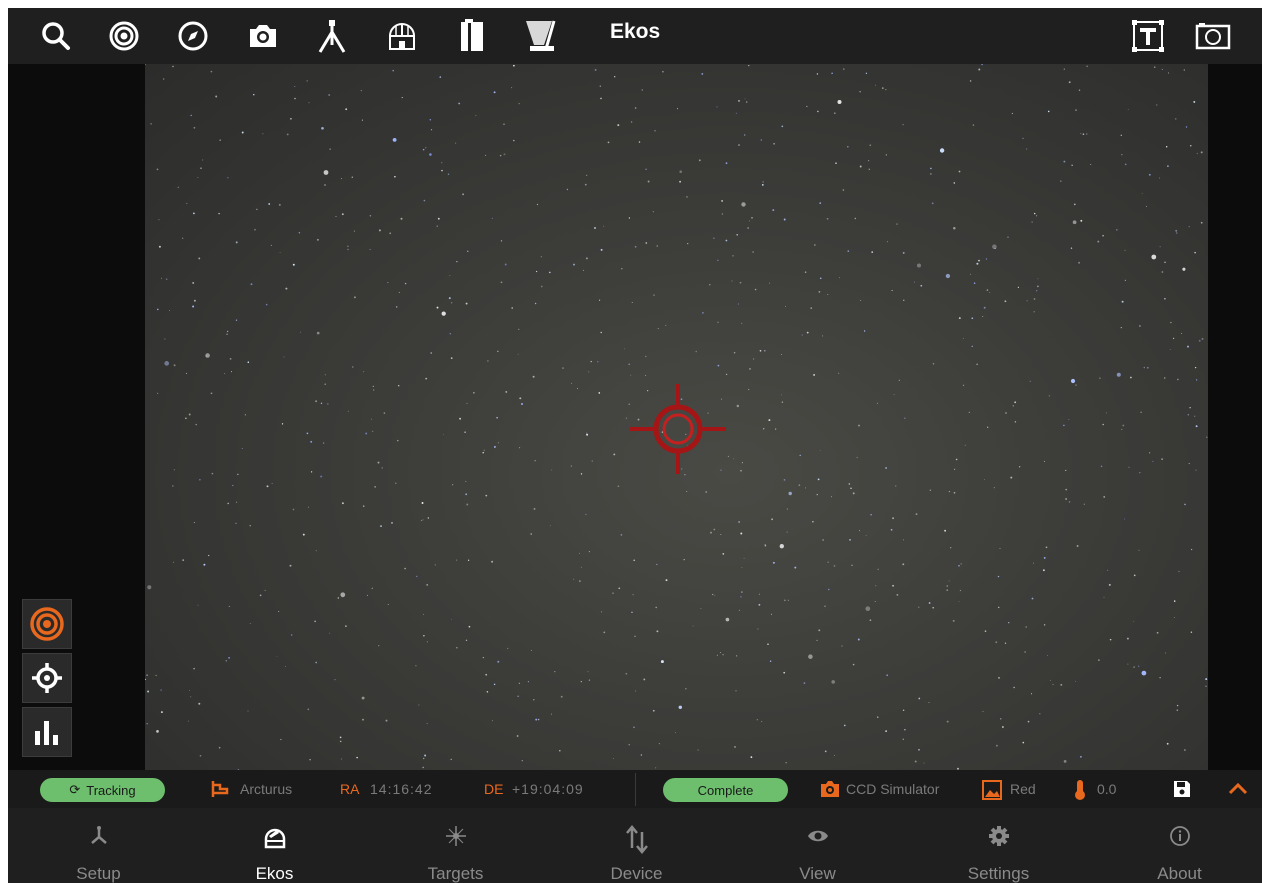  What do you see at coordinates (124, 36) in the screenshot?
I see `target-icon` at bounding box center [124, 36].